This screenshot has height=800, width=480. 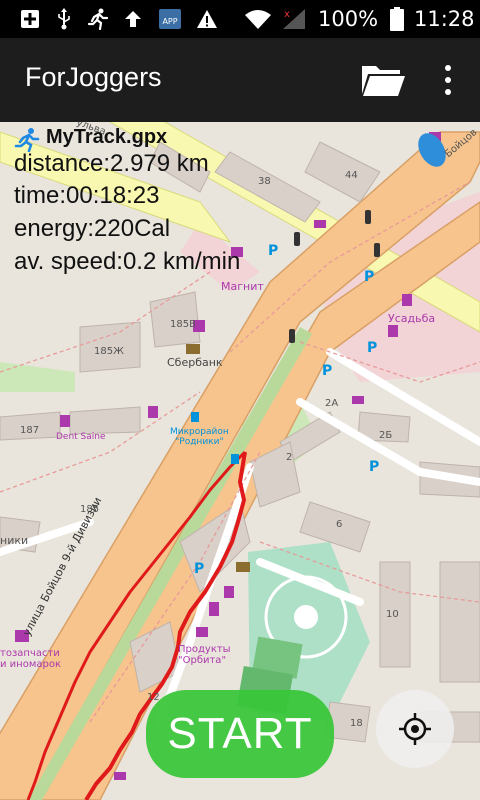 I want to click on warning-icon, so click(x=207, y=19).